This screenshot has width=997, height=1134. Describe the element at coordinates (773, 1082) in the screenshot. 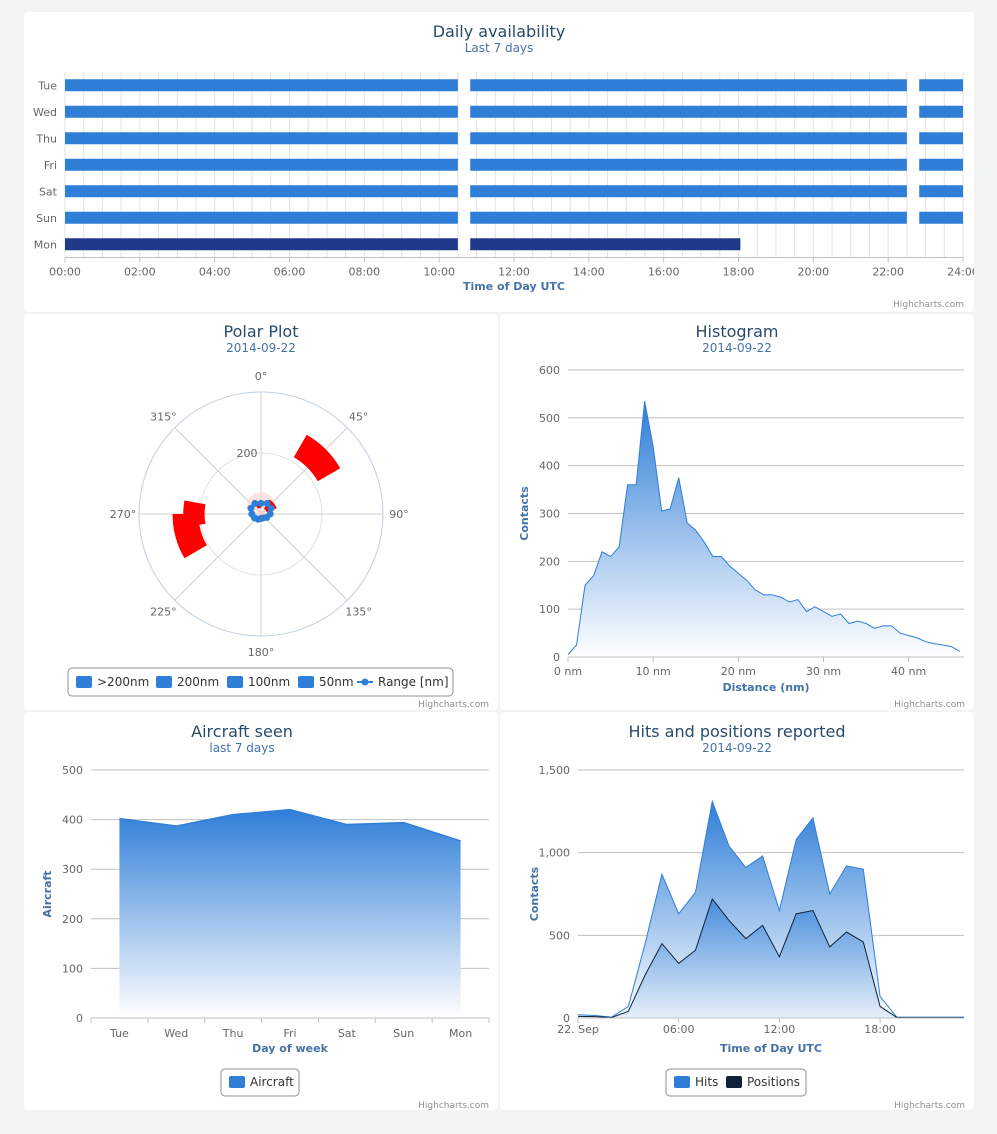

I see `legend-label: Positions` at that location.